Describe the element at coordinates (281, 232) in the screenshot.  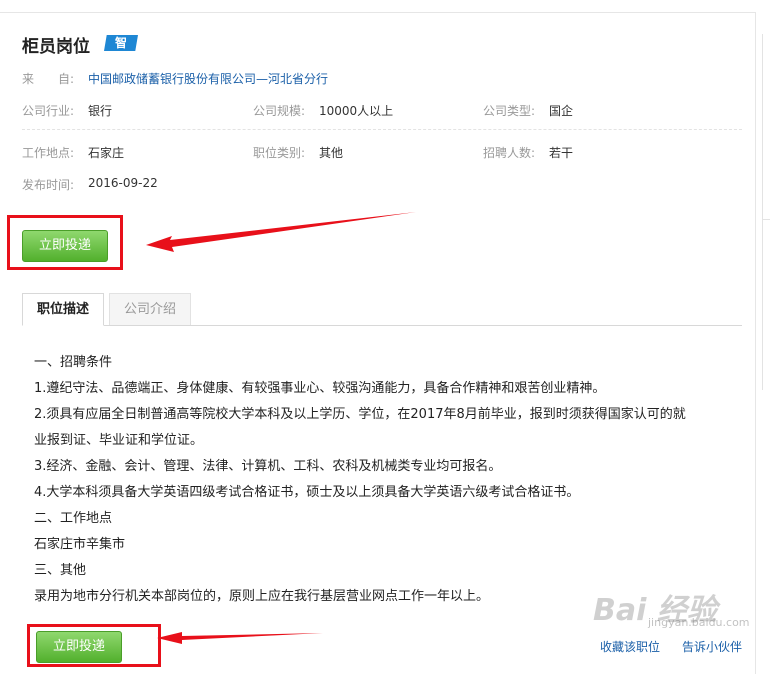
I see `arrow-top-icon` at that location.